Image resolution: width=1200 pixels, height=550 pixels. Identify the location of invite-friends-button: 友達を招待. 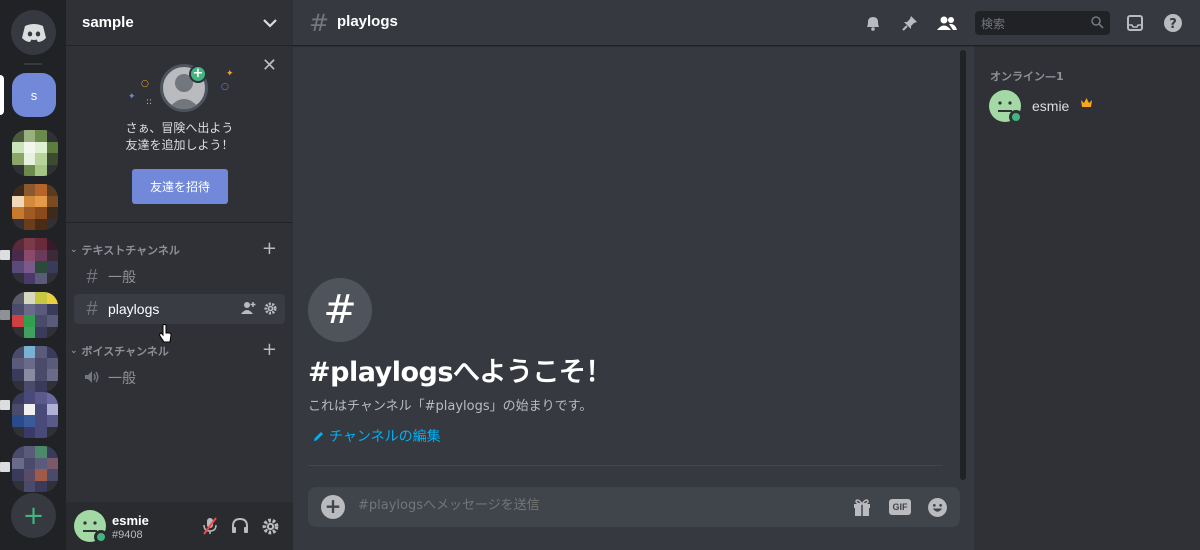
(180, 186).